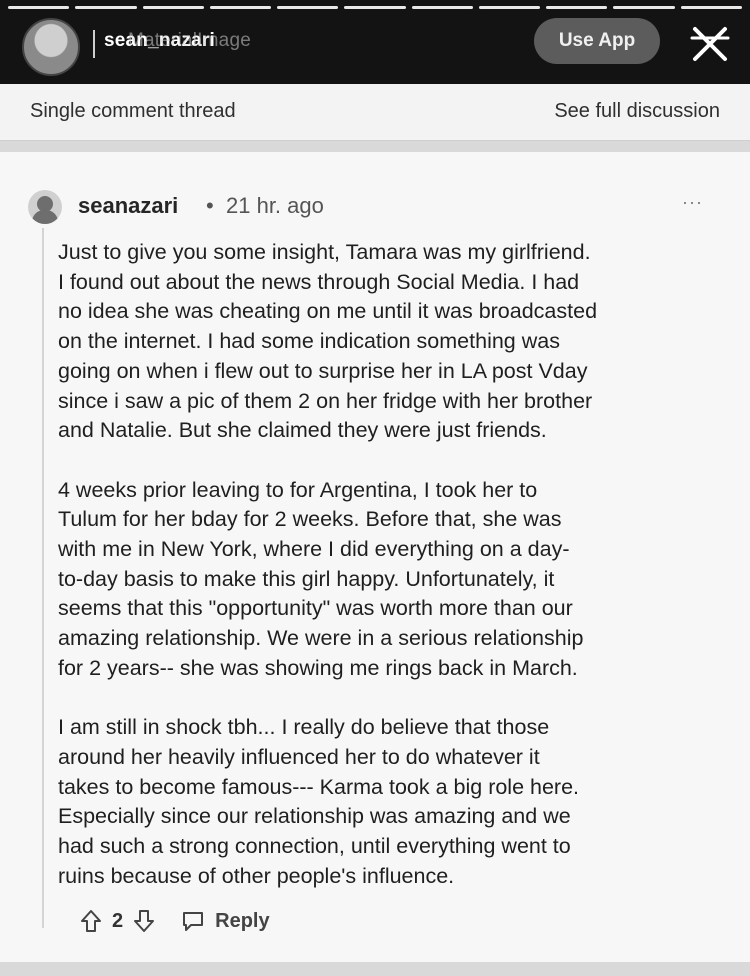  Describe the element at coordinates (193, 921) in the screenshot. I see `reply-icon` at that location.